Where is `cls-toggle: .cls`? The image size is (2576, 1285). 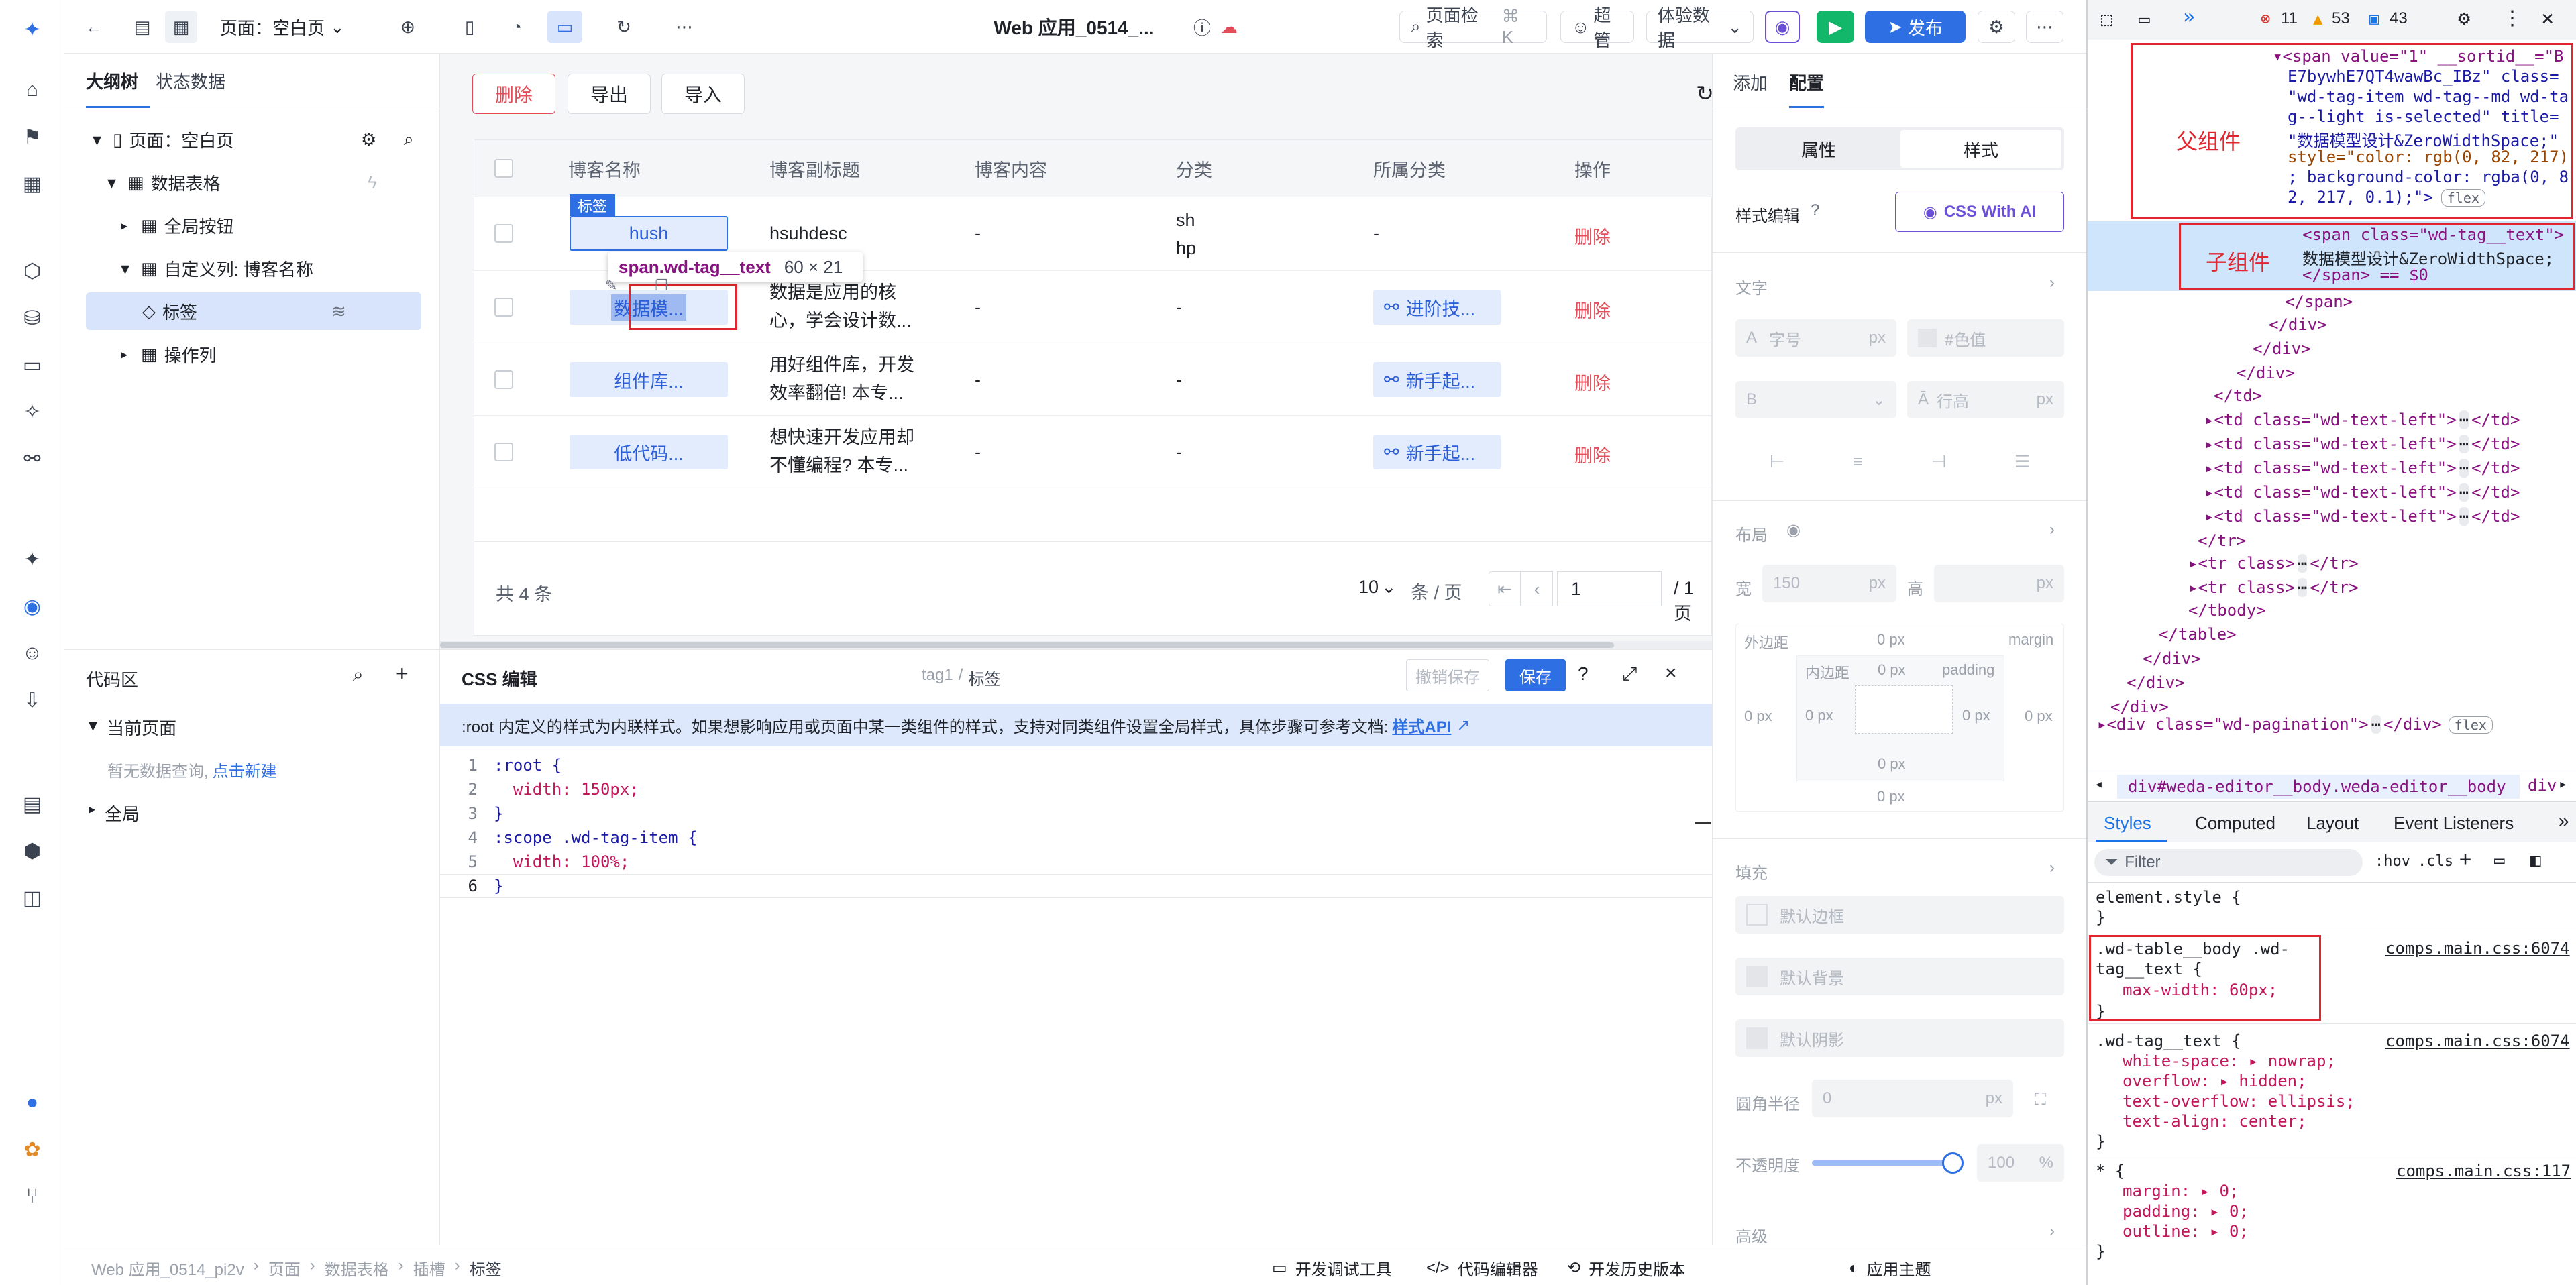
cls-toggle: .cls is located at coordinates (2435, 861).